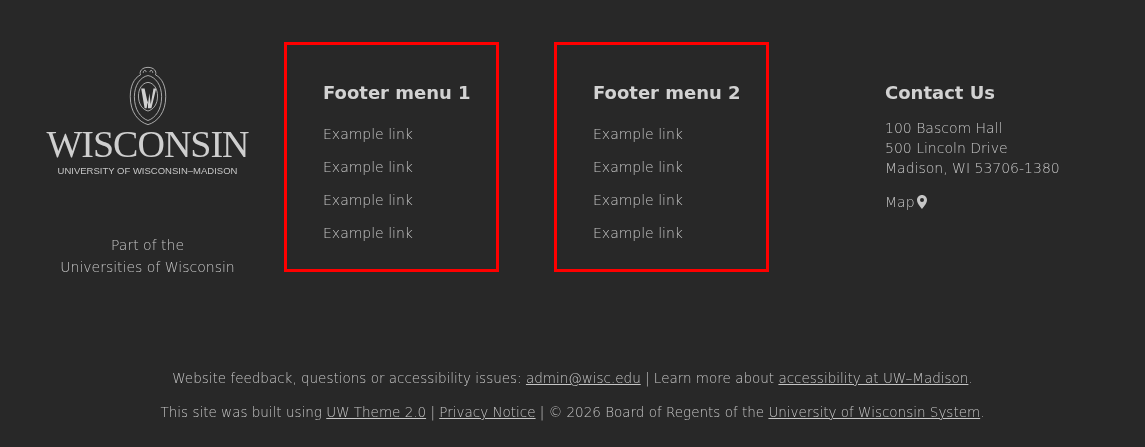 The height and width of the screenshot is (447, 1145). I want to click on logo-subtitle: UNIVERSITY OF WISCONSIN–MADISON, so click(147, 170).